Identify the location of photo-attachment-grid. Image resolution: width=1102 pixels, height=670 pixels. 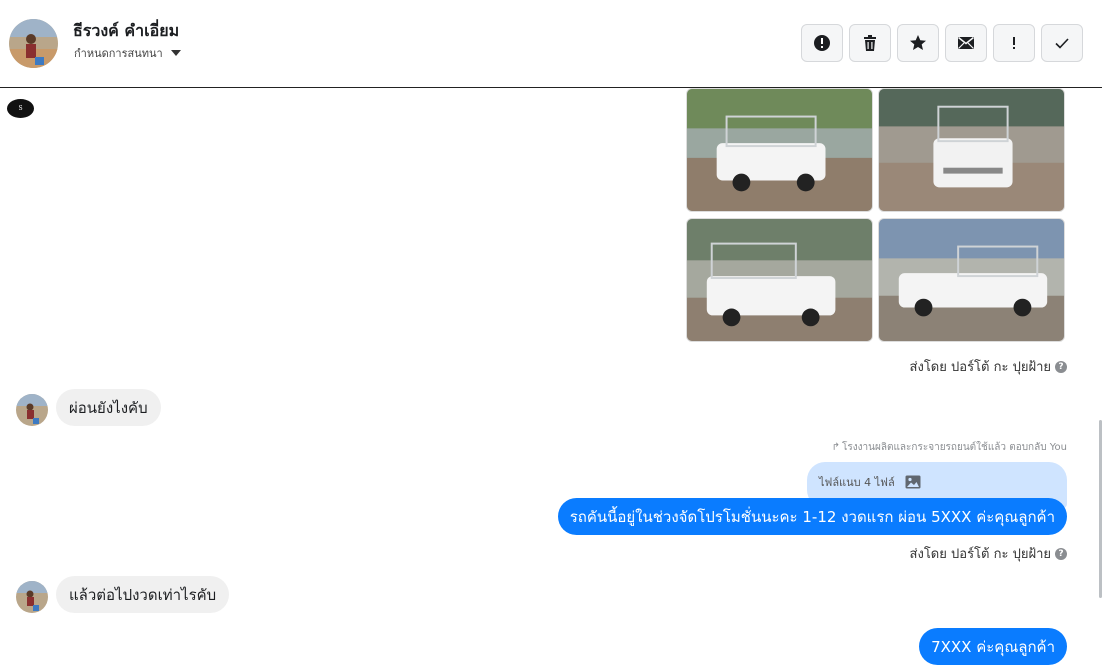
(876, 215).